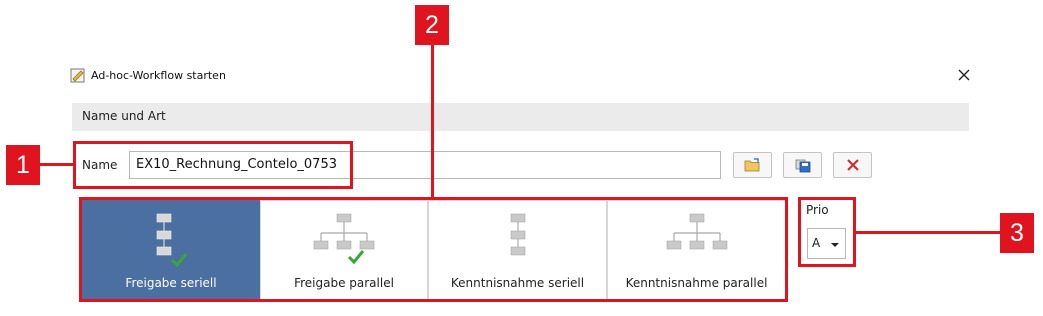 This screenshot has width=1043, height=316. I want to click on delete-button, so click(852, 165).